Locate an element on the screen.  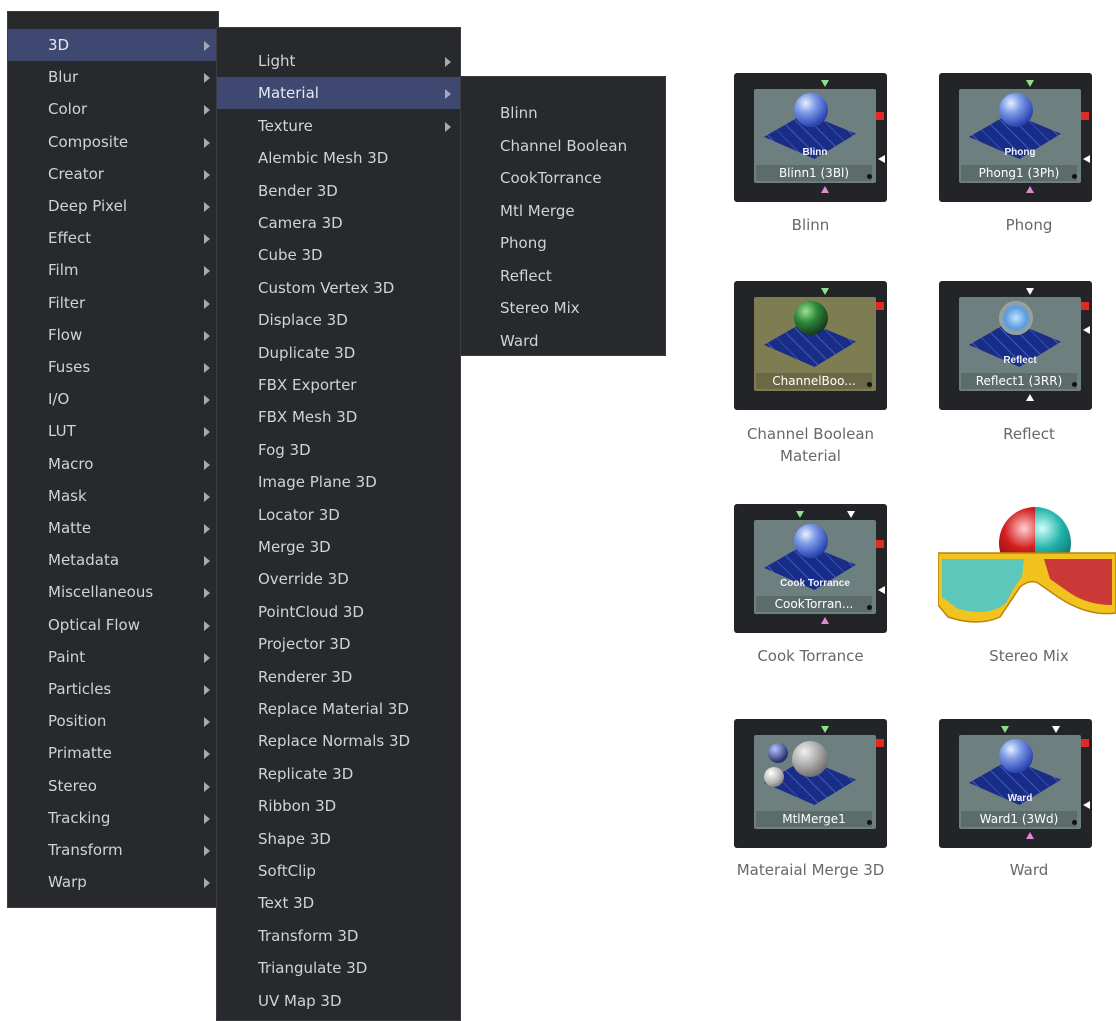
submenu-item-replicate-3d: Replicate 3D is located at coordinates (338, 774).